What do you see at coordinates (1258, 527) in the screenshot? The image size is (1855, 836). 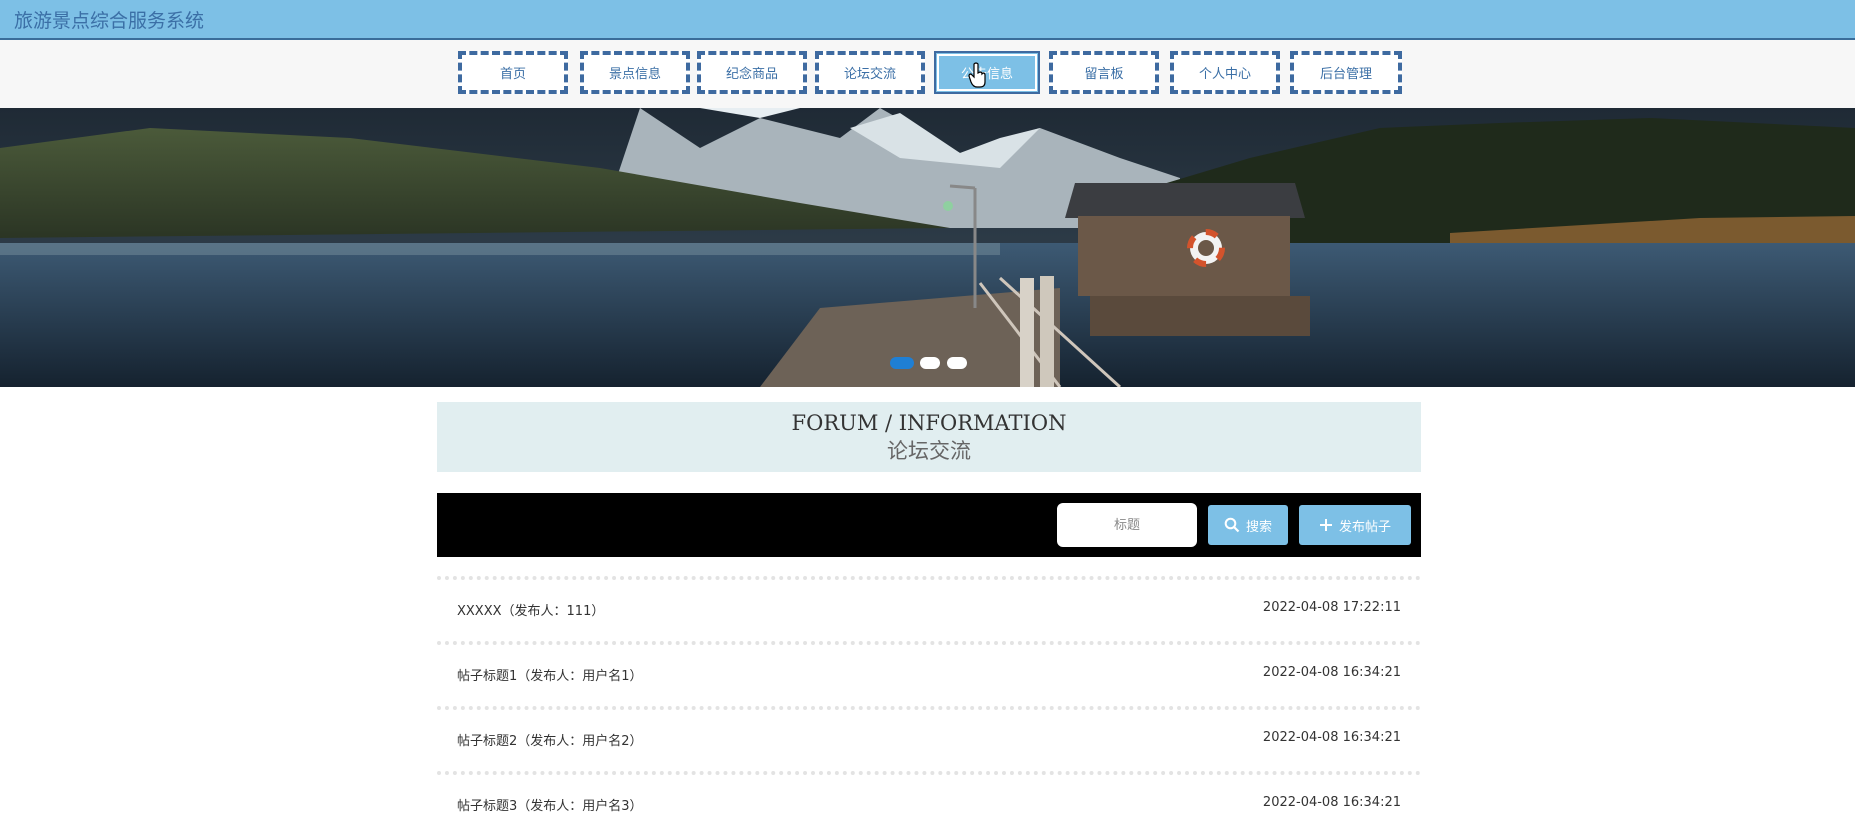 I see `search-button-label: 搜索` at bounding box center [1258, 527].